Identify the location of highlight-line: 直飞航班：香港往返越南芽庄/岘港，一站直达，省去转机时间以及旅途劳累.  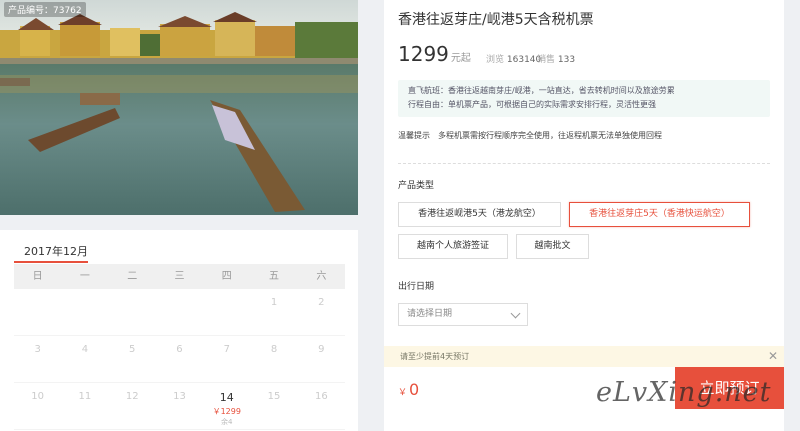
(541, 90).